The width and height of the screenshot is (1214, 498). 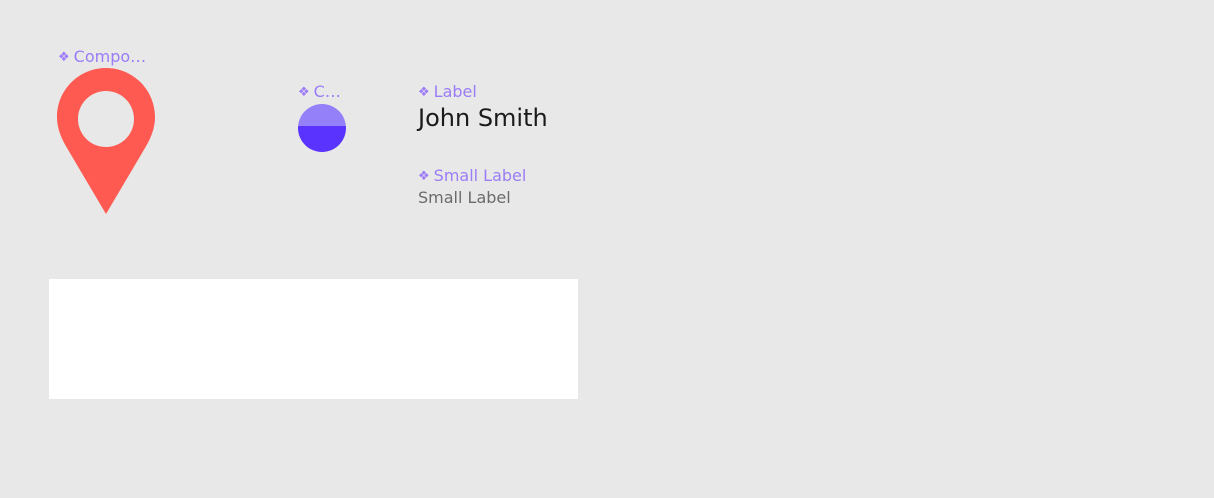 I want to click on small-label-component-label: ❖ Small Label, so click(x=472, y=177).